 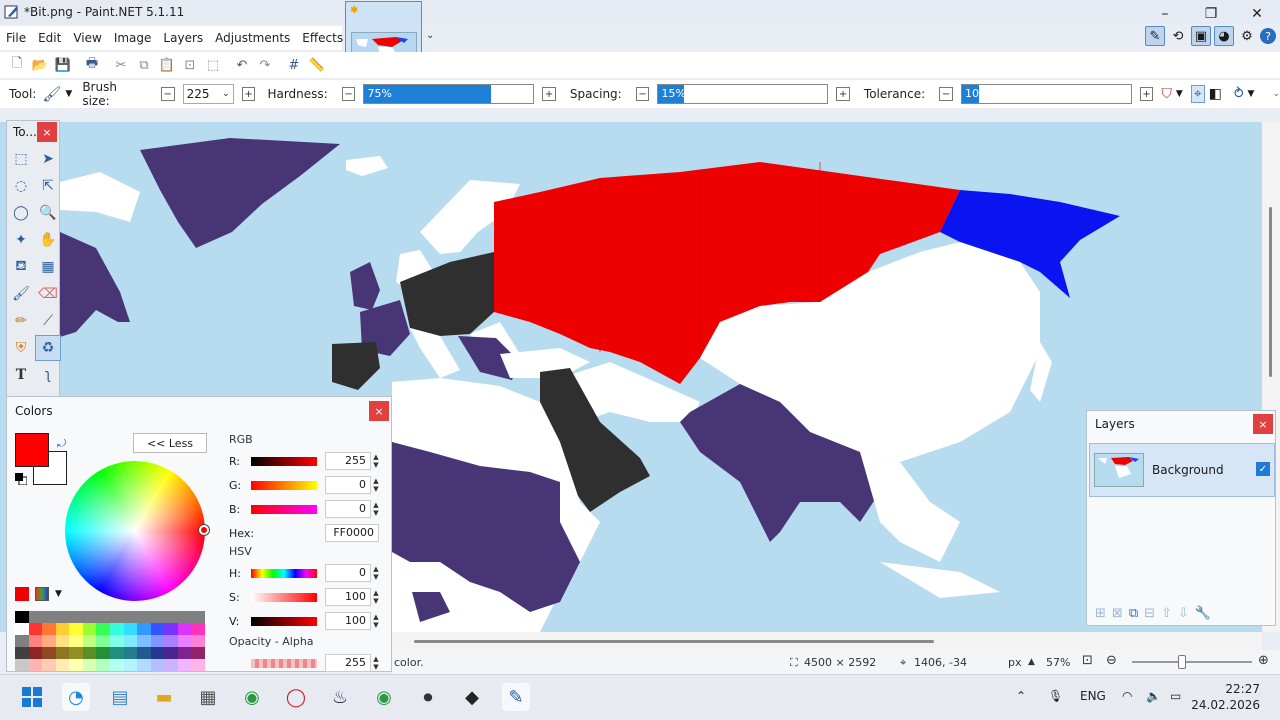 I want to click on recolor-icon: ♻, so click(x=48, y=348).